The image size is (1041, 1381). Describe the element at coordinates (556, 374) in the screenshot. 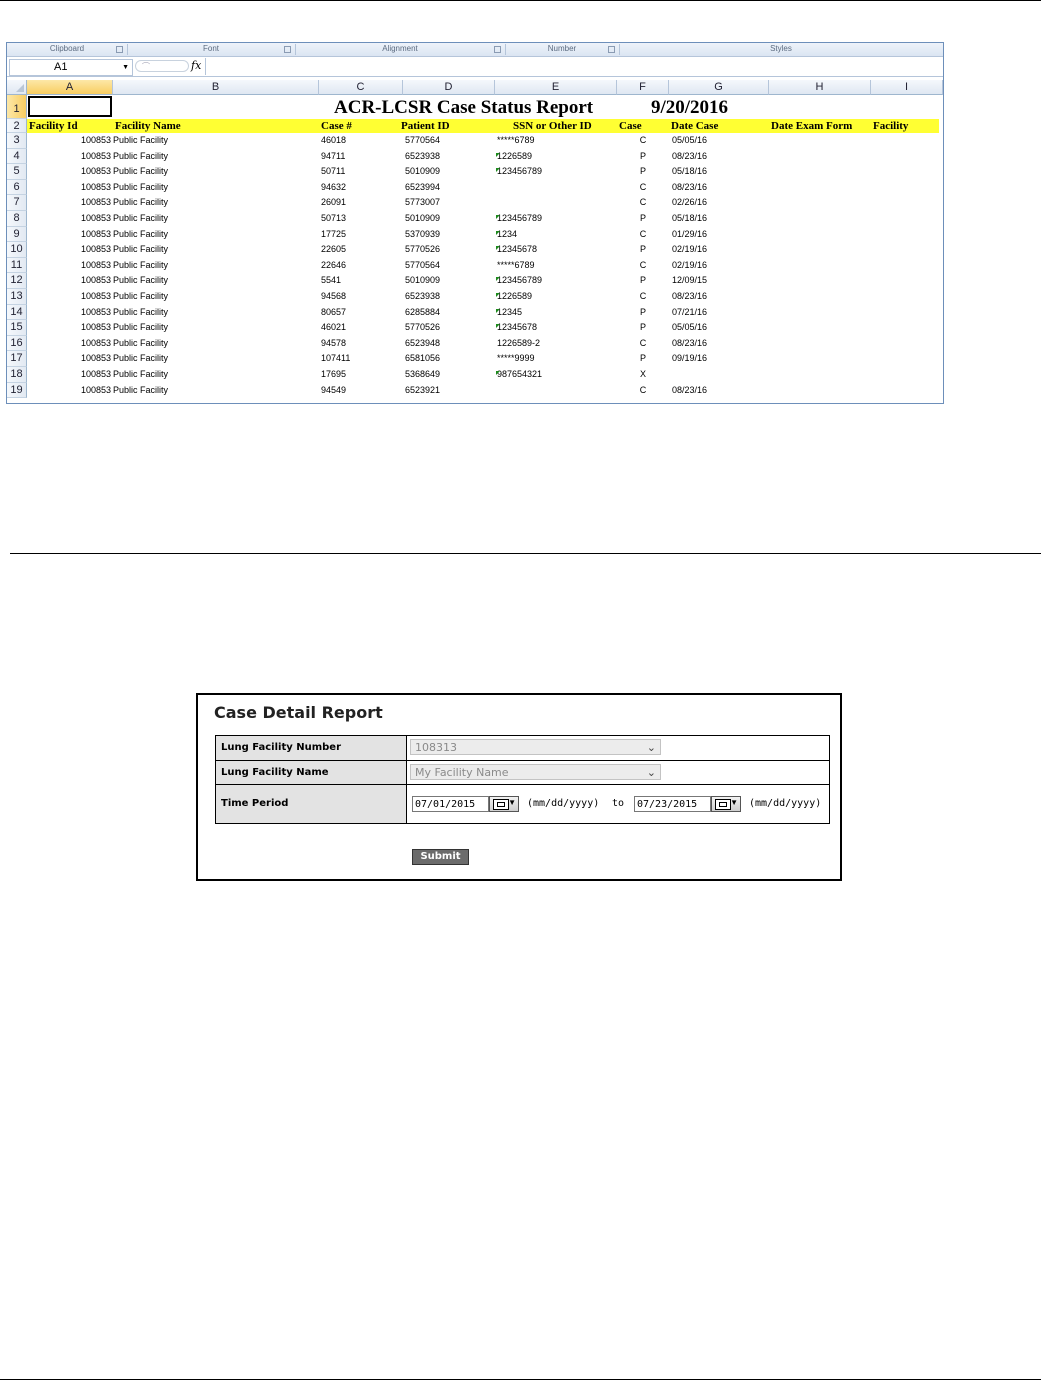

I see `cell-ssn: 987654321` at that location.